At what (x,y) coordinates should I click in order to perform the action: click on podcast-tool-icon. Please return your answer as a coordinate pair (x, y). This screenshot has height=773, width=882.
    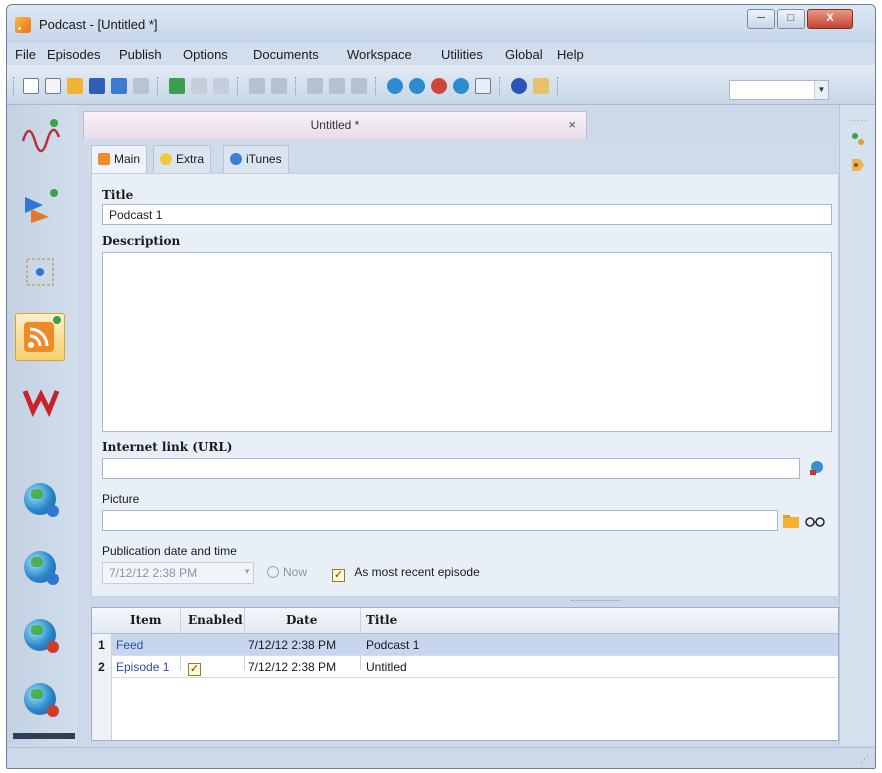
    Looking at the image, I should click on (40, 337).